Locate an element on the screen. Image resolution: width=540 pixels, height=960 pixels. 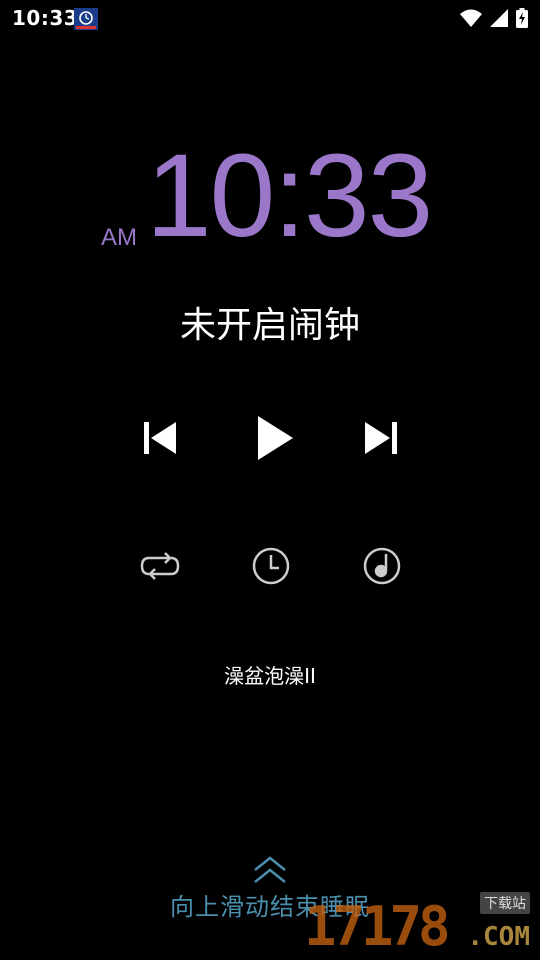
clock-time: 10:33 is located at coordinates (289, 196).